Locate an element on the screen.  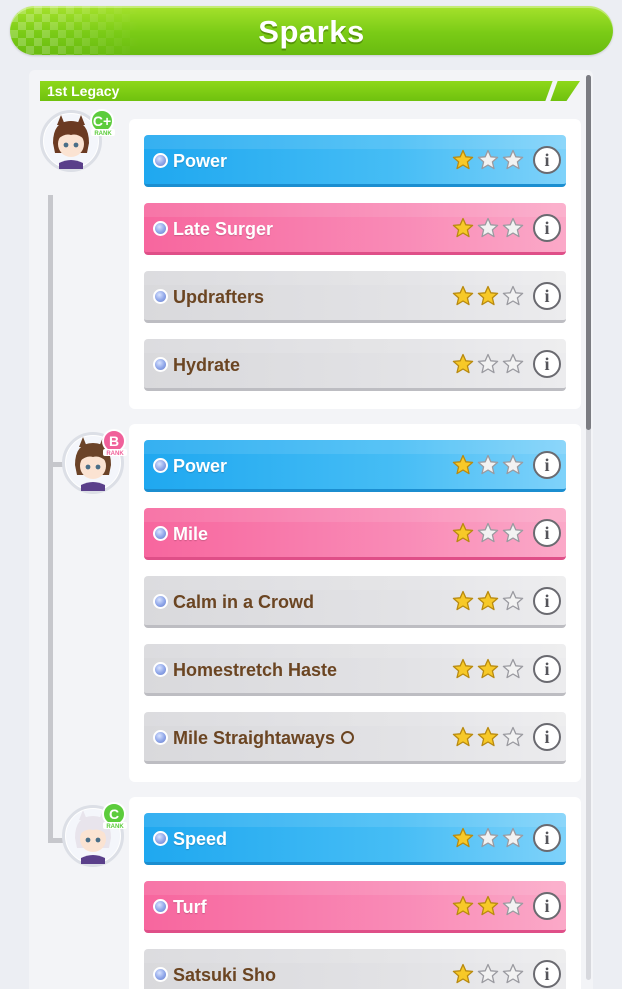
spark-name: Mile Straightaways is located at coordinates (264, 738).